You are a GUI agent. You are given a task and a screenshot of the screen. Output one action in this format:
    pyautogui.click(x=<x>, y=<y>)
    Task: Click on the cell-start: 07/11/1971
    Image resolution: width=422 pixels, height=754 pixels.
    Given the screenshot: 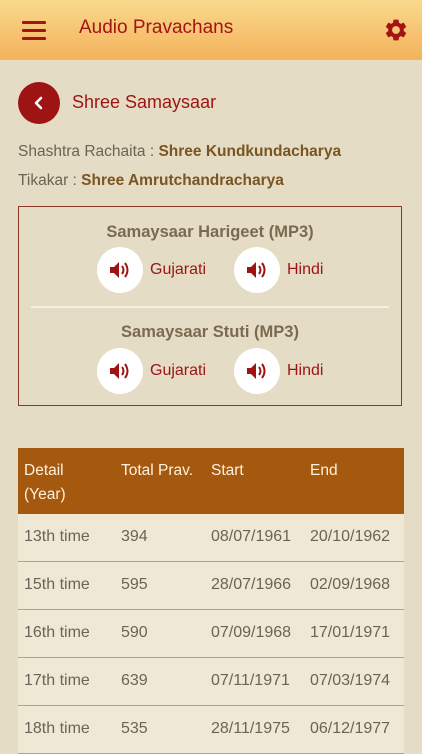 What is the action you would take?
    pyautogui.click(x=250, y=680)
    